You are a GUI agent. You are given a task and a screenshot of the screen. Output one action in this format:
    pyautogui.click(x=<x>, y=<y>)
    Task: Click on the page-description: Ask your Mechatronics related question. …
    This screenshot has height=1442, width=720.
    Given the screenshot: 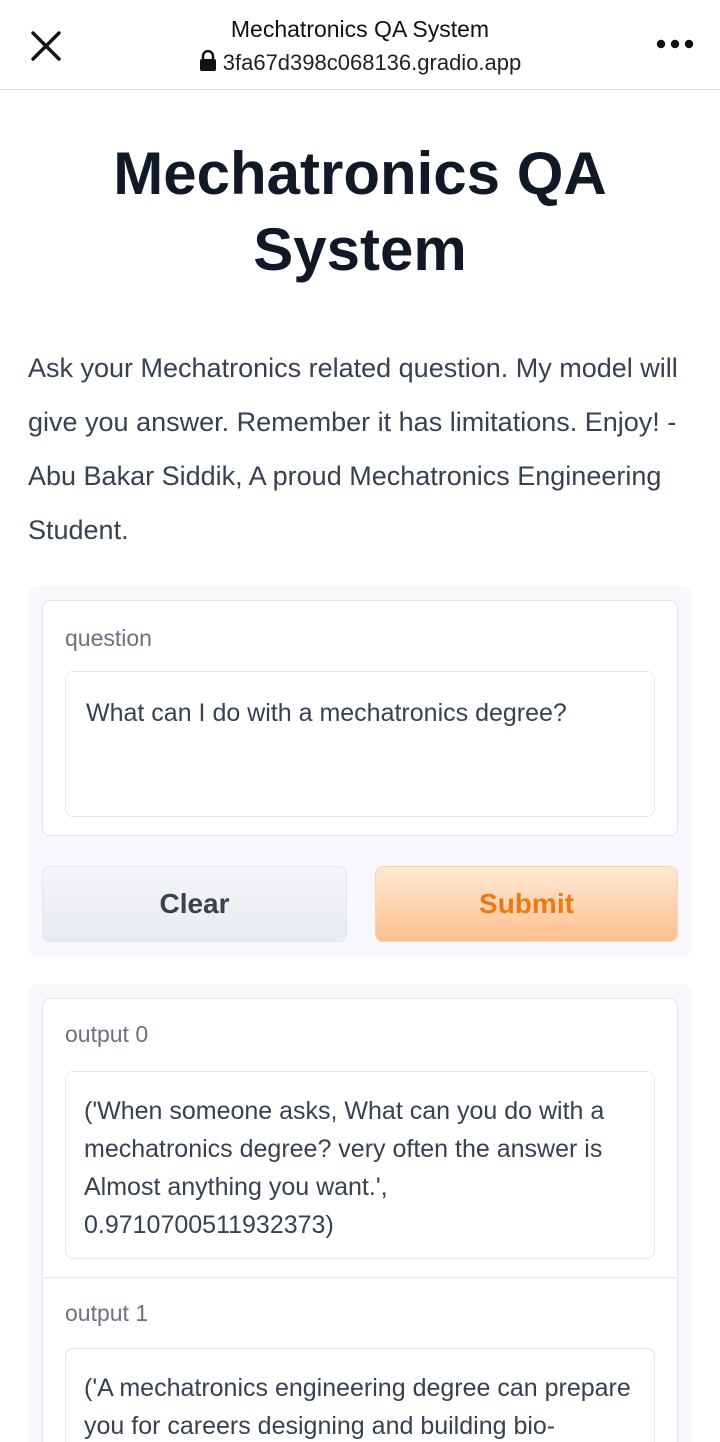 What is the action you would take?
    pyautogui.click(x=353, y=449)
    